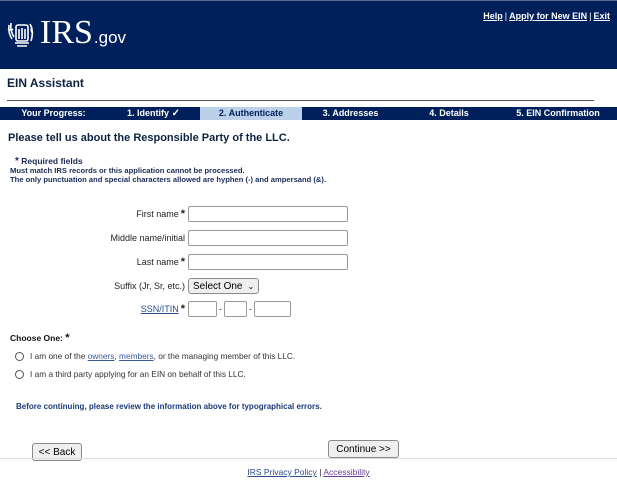  Describe the element at coordinates (52, 161) in the screenshot. I see `required-text: Required fields` at that location.